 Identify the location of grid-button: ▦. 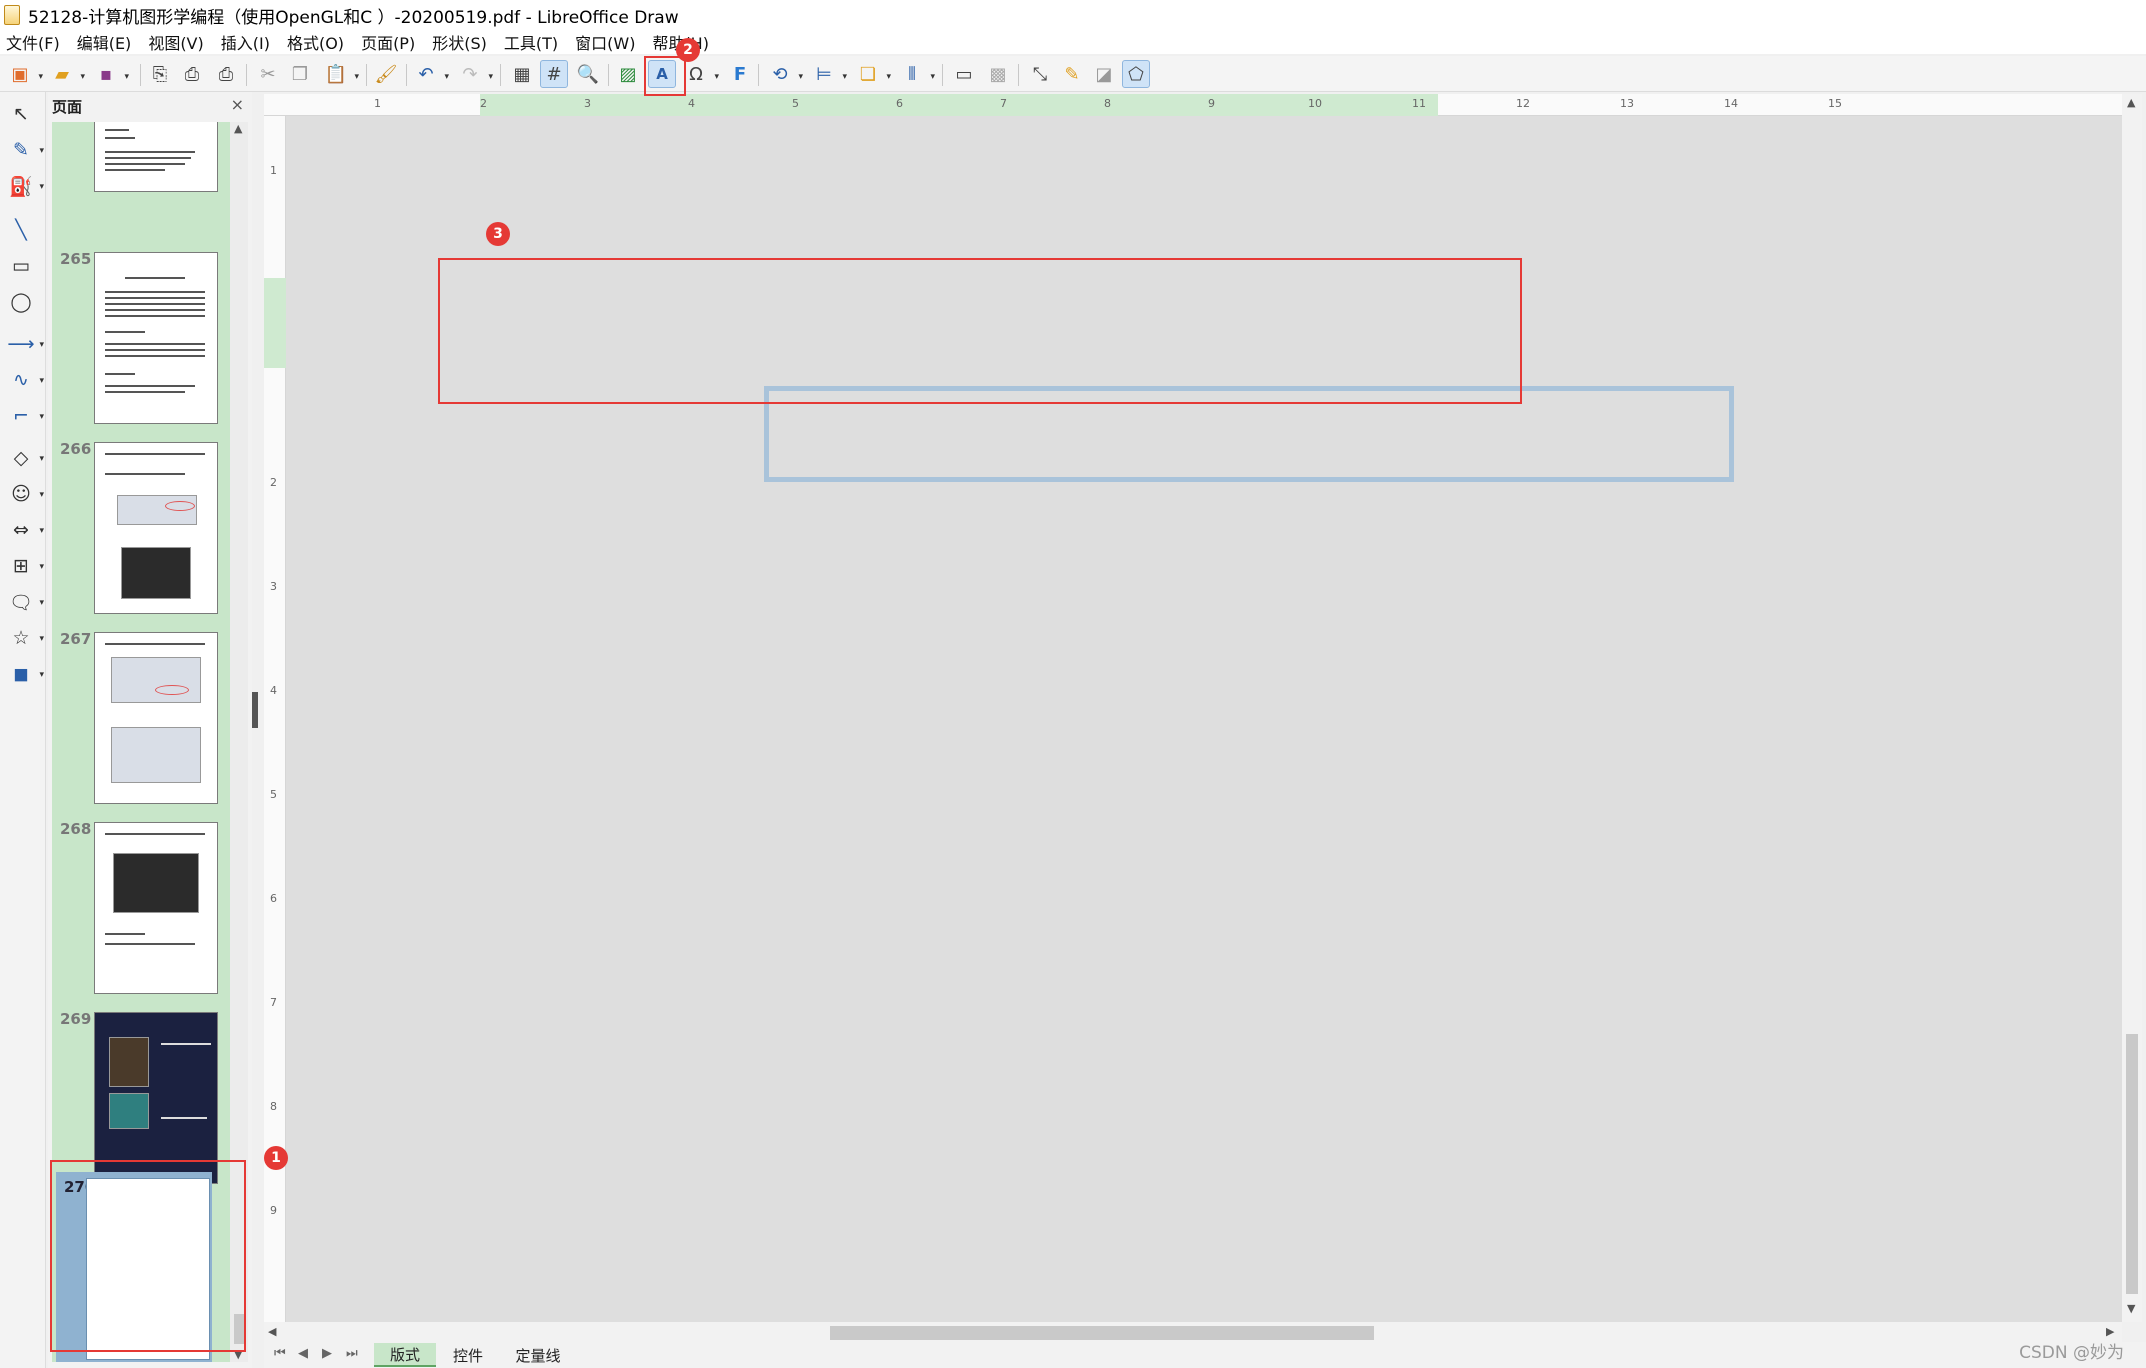
(522, 74).